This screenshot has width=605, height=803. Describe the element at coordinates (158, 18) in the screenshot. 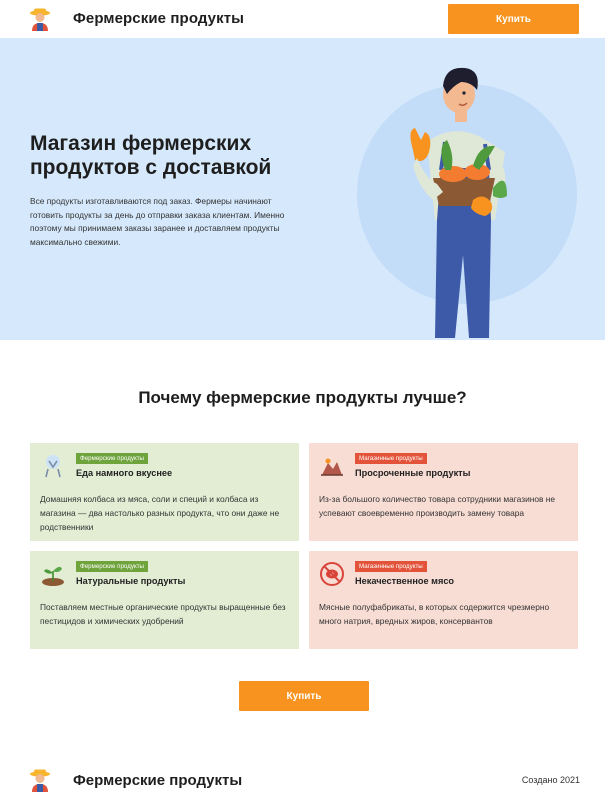

I see `brand-name: Фермерские продукты` at that location.